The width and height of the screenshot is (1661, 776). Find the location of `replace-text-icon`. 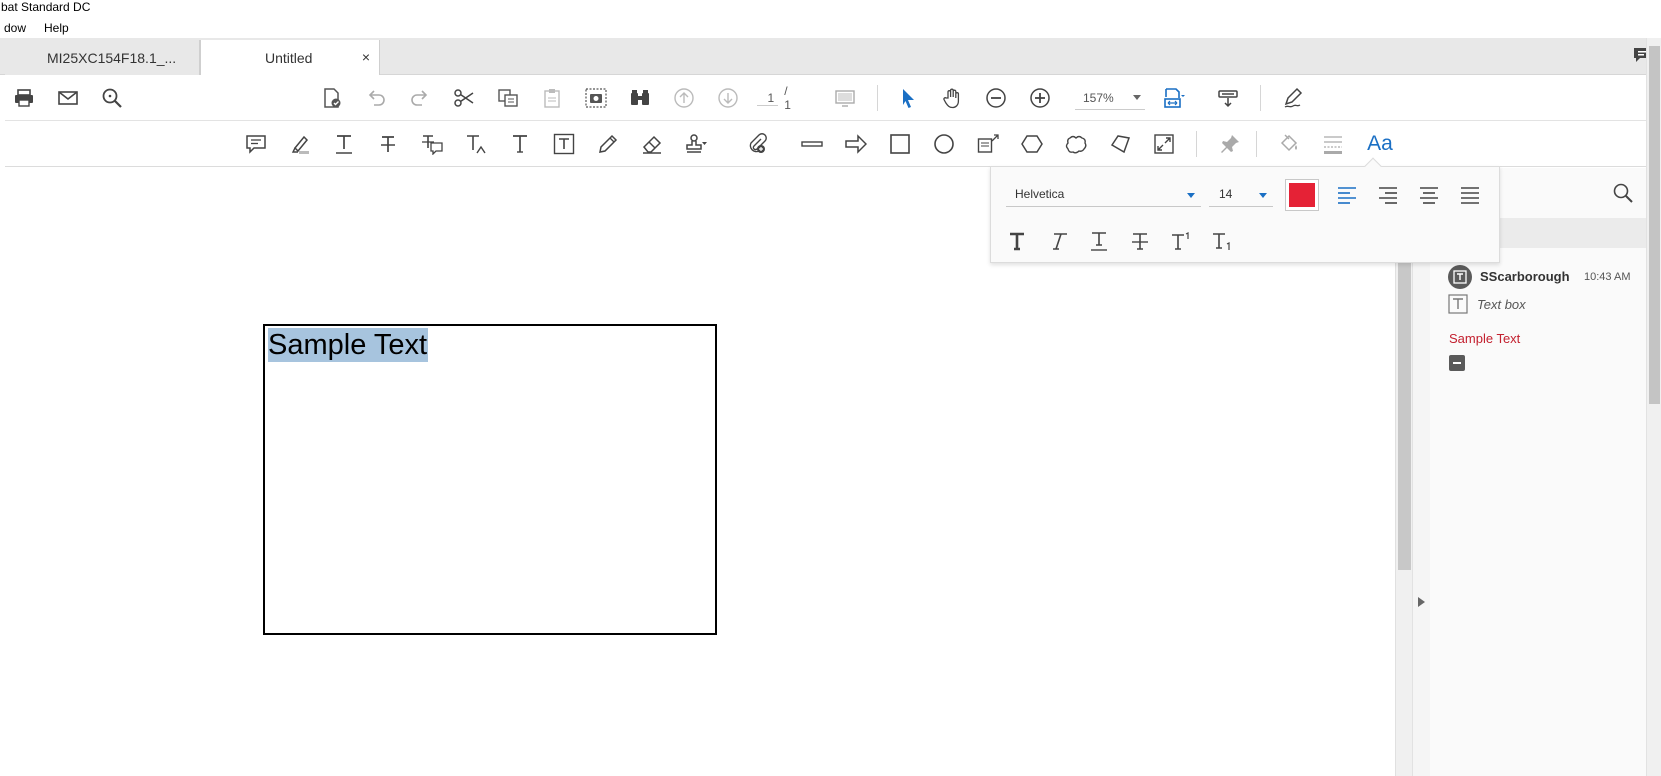

replace-text-icon is located at coordinates (432, 144).